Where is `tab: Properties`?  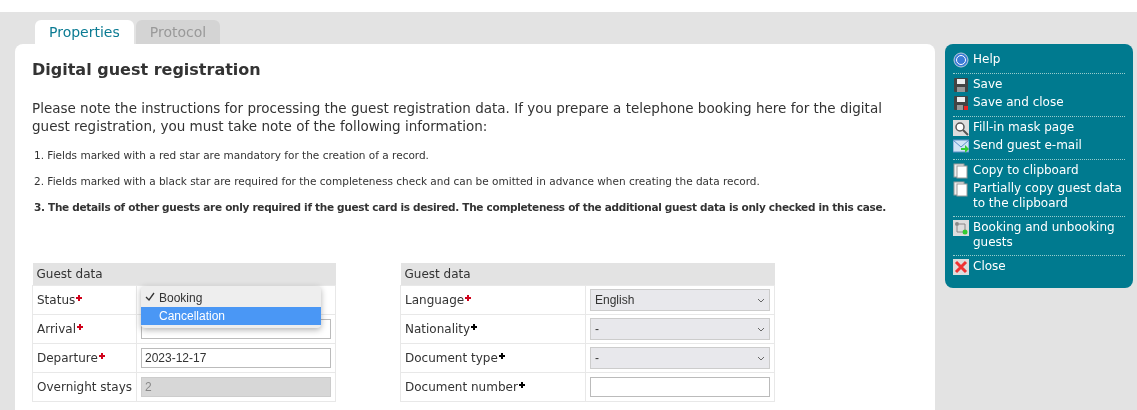
tab: Properties is located at coordinates (84, 32).